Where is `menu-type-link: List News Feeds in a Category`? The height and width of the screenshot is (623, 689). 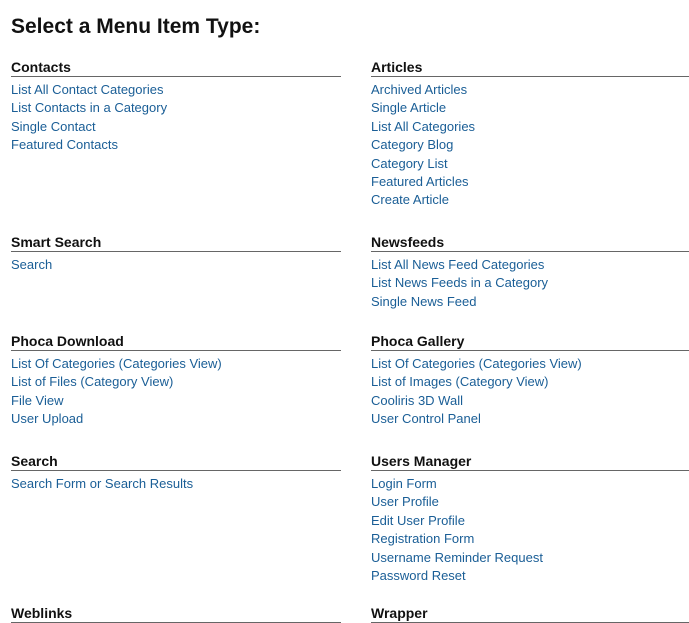
menu-type-link: List News Feeds in a Category is located at coordinates (459, 282).